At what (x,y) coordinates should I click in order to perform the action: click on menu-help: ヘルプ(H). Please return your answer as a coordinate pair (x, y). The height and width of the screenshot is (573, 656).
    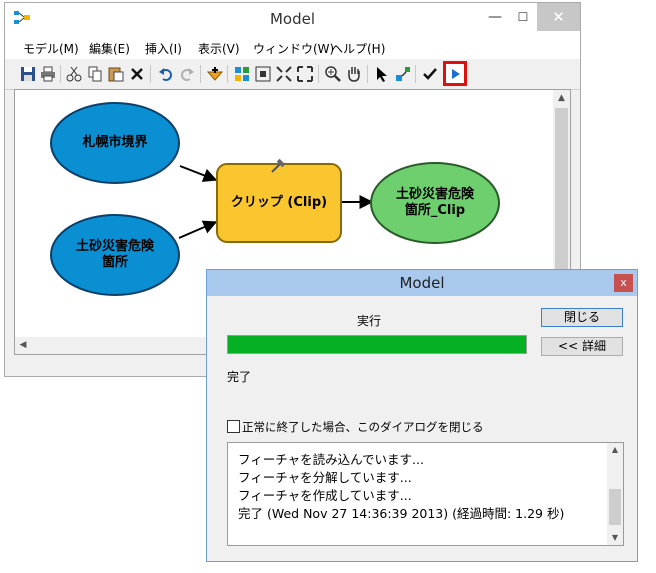
    Looking at the image, I should click on (358, 48).